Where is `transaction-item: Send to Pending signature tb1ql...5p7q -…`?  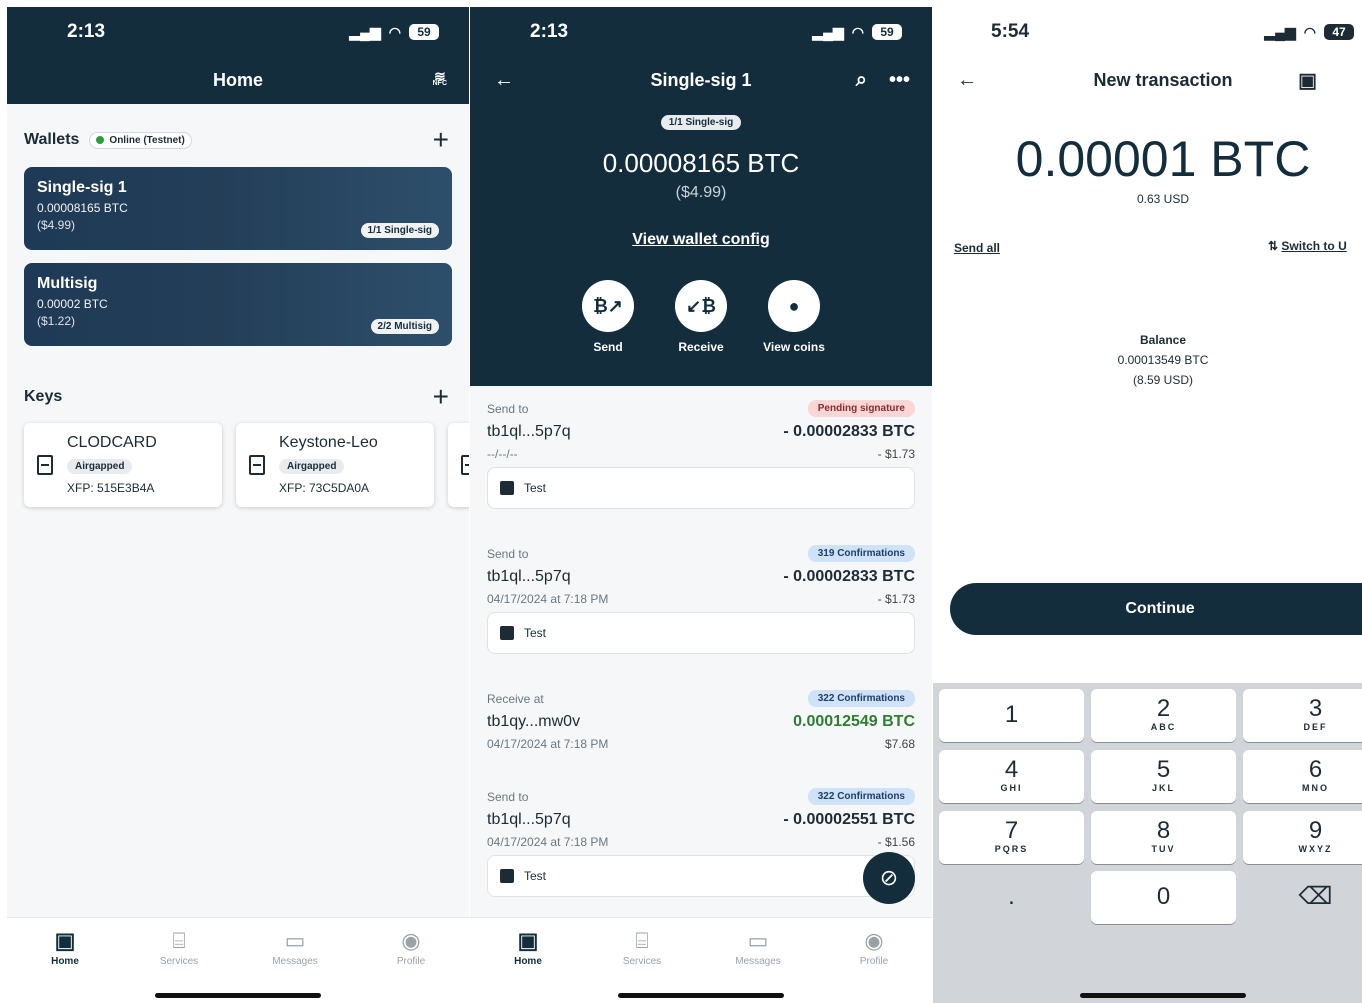
transaction-item: Send to Pending signature tb1ql...5p7q -… is located at coordinates (701, 454).